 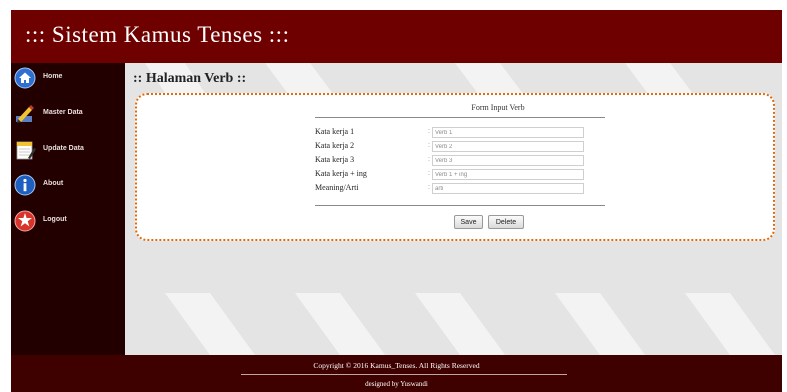 What do you see at coordinates (506, 222) in the screenshot?
I see `delete-button: Delete` at bounding box center [506, 222].